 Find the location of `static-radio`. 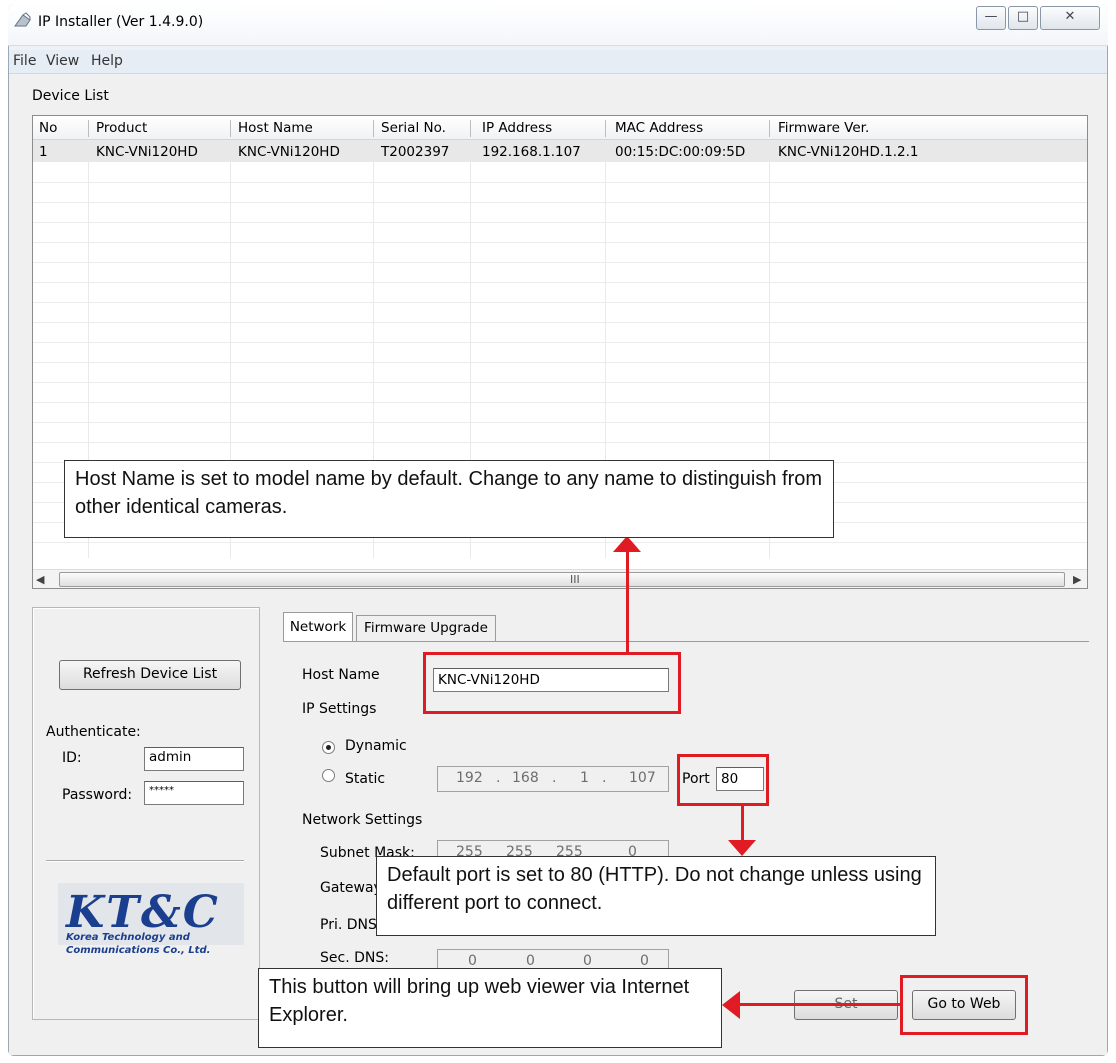

static-radio is located at coordinates (328, 775).